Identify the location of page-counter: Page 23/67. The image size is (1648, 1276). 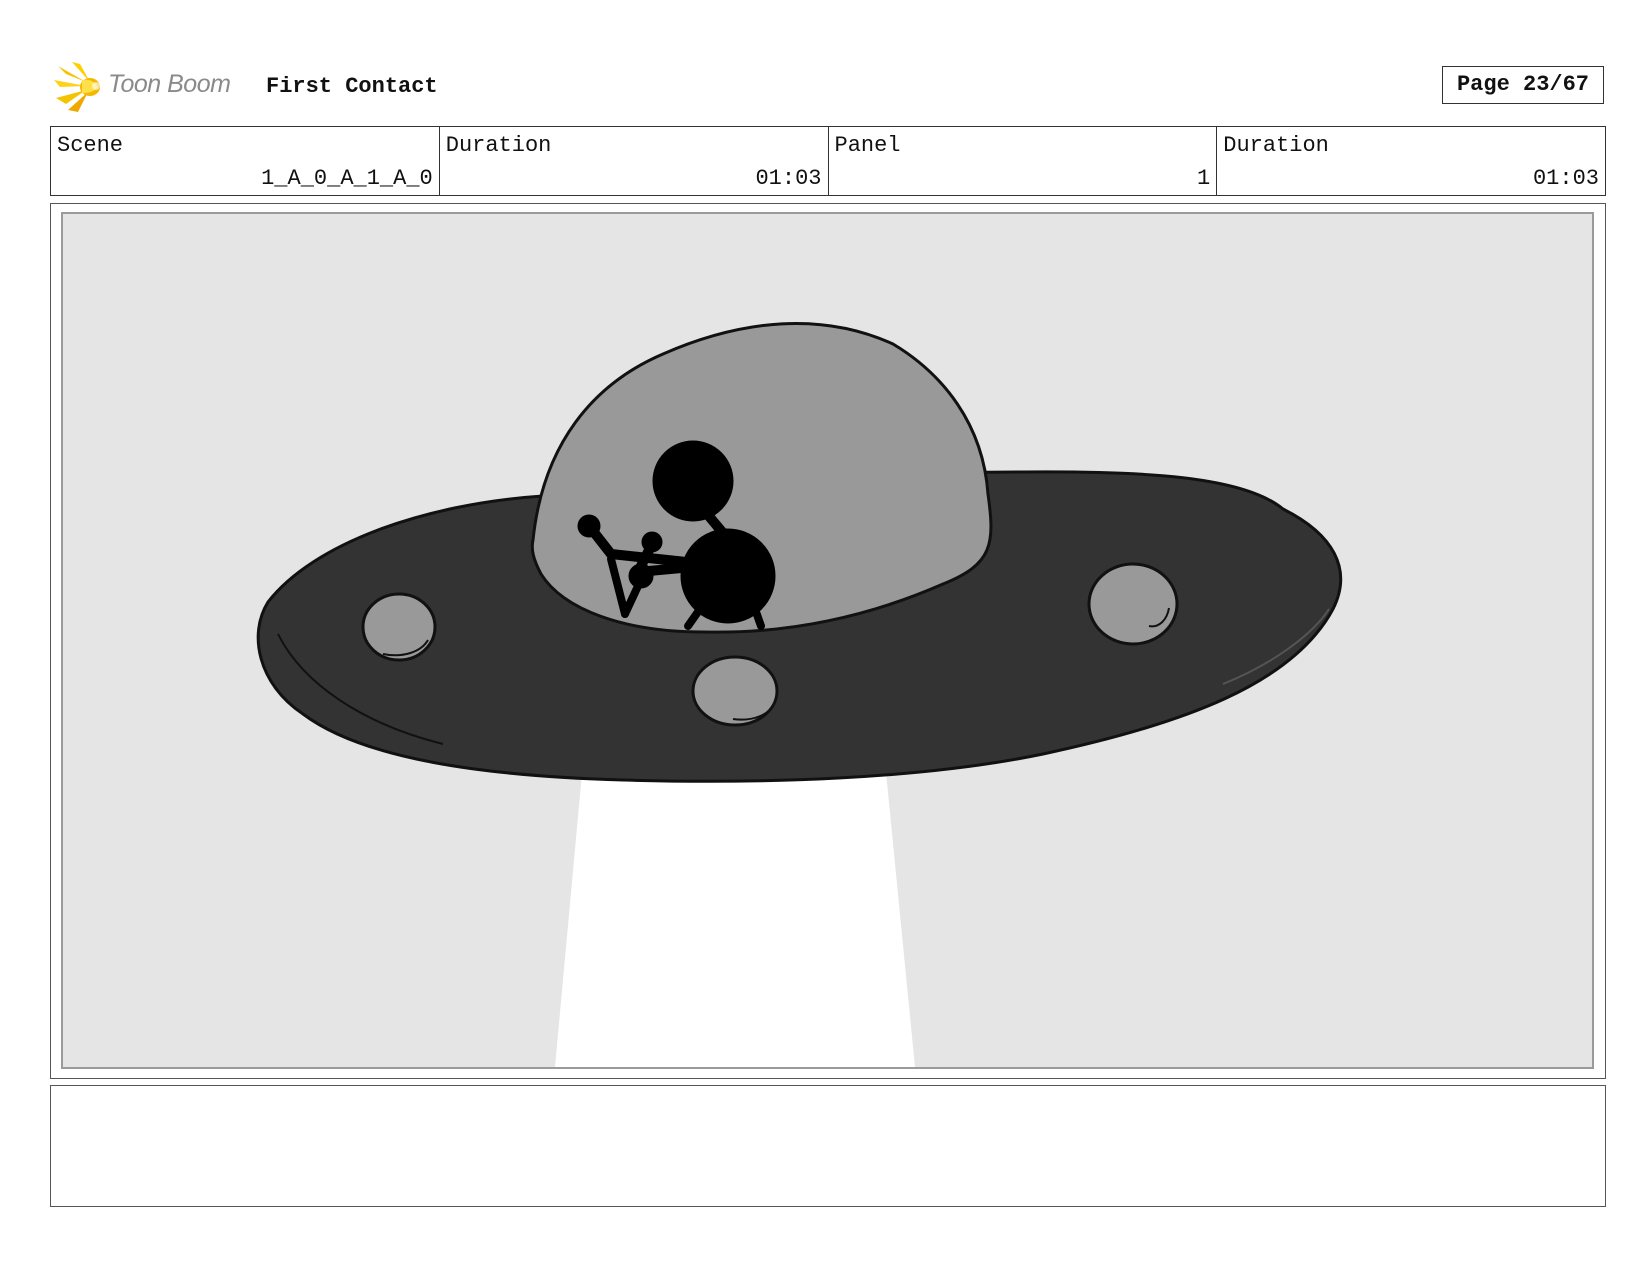
(1523, 85).